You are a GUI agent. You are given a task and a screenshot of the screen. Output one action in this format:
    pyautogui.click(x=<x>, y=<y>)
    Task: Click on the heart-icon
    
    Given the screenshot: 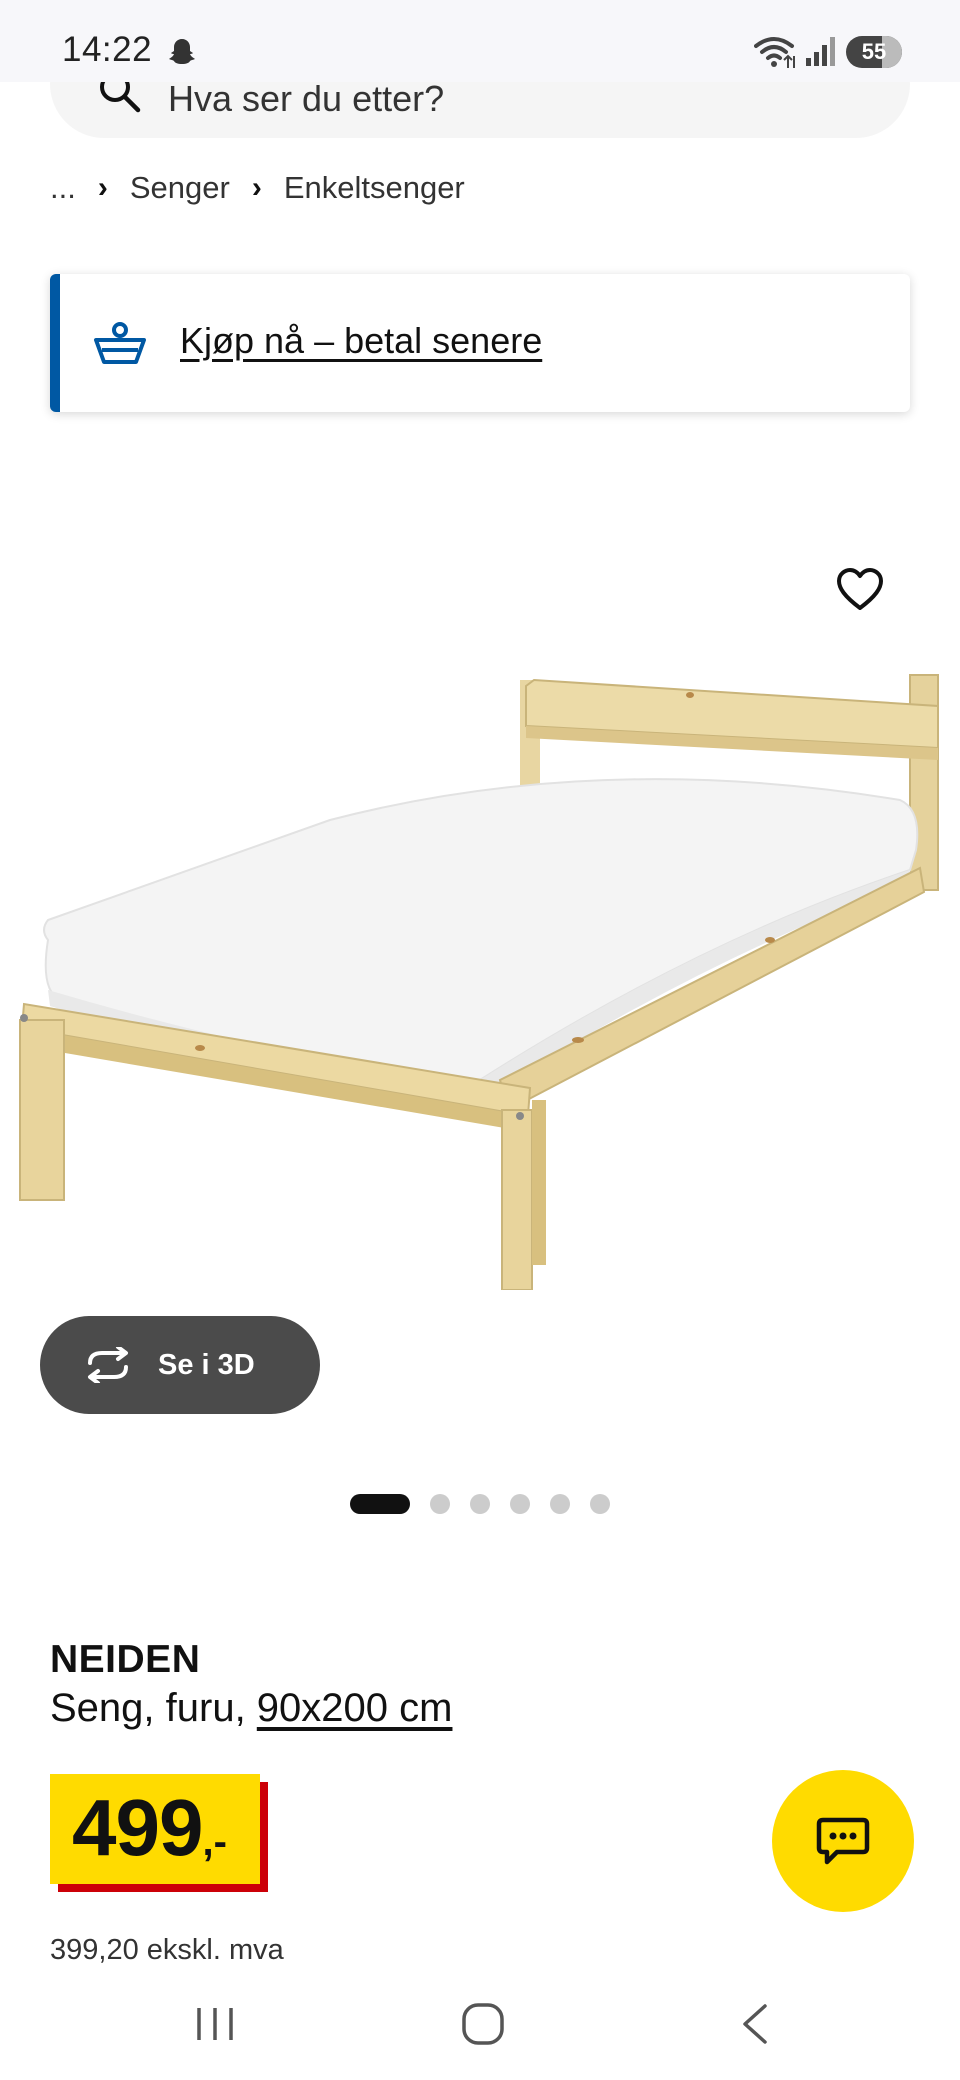 What is the action you would take?
    pyautogui.click(x=860, y=589)
    